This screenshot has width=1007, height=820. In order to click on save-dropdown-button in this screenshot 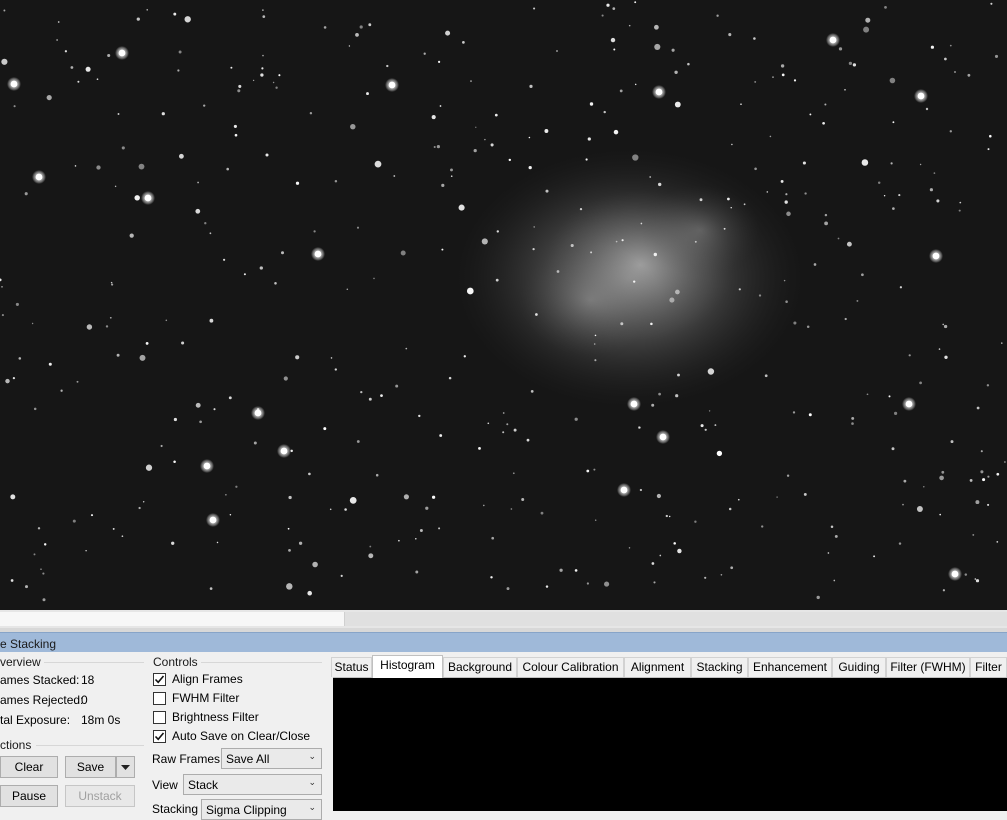, I will do `click(125, 767)`.